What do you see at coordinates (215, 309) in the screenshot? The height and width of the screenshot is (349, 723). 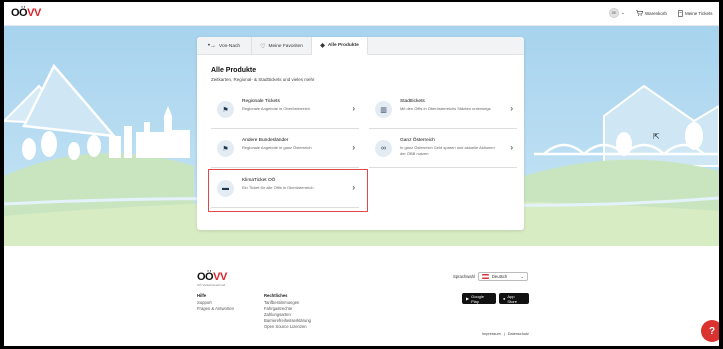 I see `footer-link-faq: Fragen & Antworten` at bounding box center [215, 309].